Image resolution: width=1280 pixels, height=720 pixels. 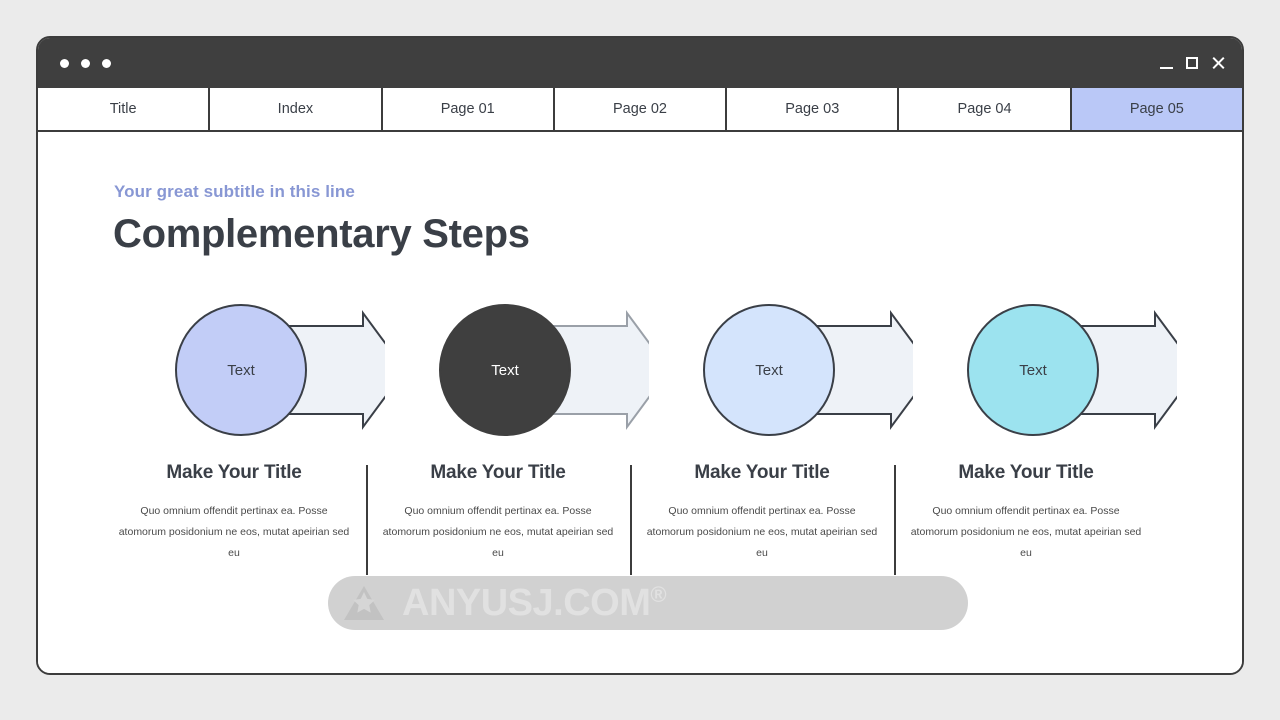 I want to click on watermark-overlay: ANYUSJ.COM®, so click(x=648, y=603).